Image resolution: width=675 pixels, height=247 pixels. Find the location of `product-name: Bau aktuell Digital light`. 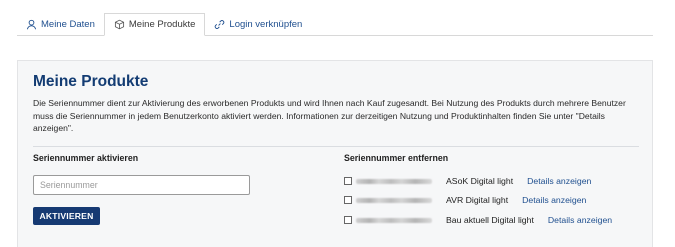

product-name: Bau aktuell Digital light is located at coordinates (490, 220).